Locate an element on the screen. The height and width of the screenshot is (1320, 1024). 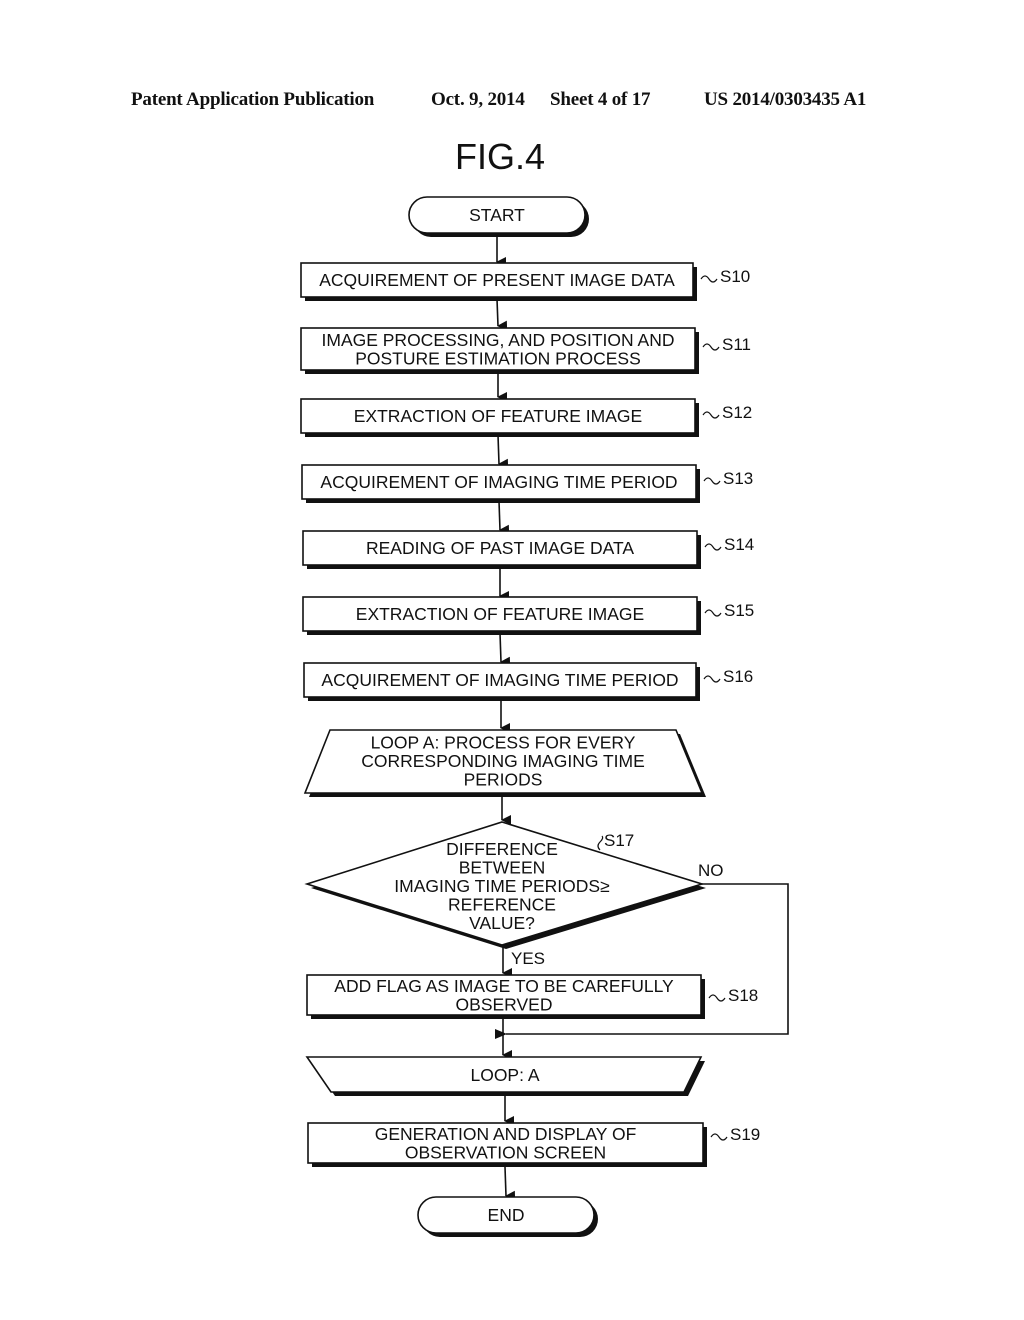
step-s10-text: ACQUIREMENT OF PRESENT IMAGE DATA is located at coordinates (497, 280).